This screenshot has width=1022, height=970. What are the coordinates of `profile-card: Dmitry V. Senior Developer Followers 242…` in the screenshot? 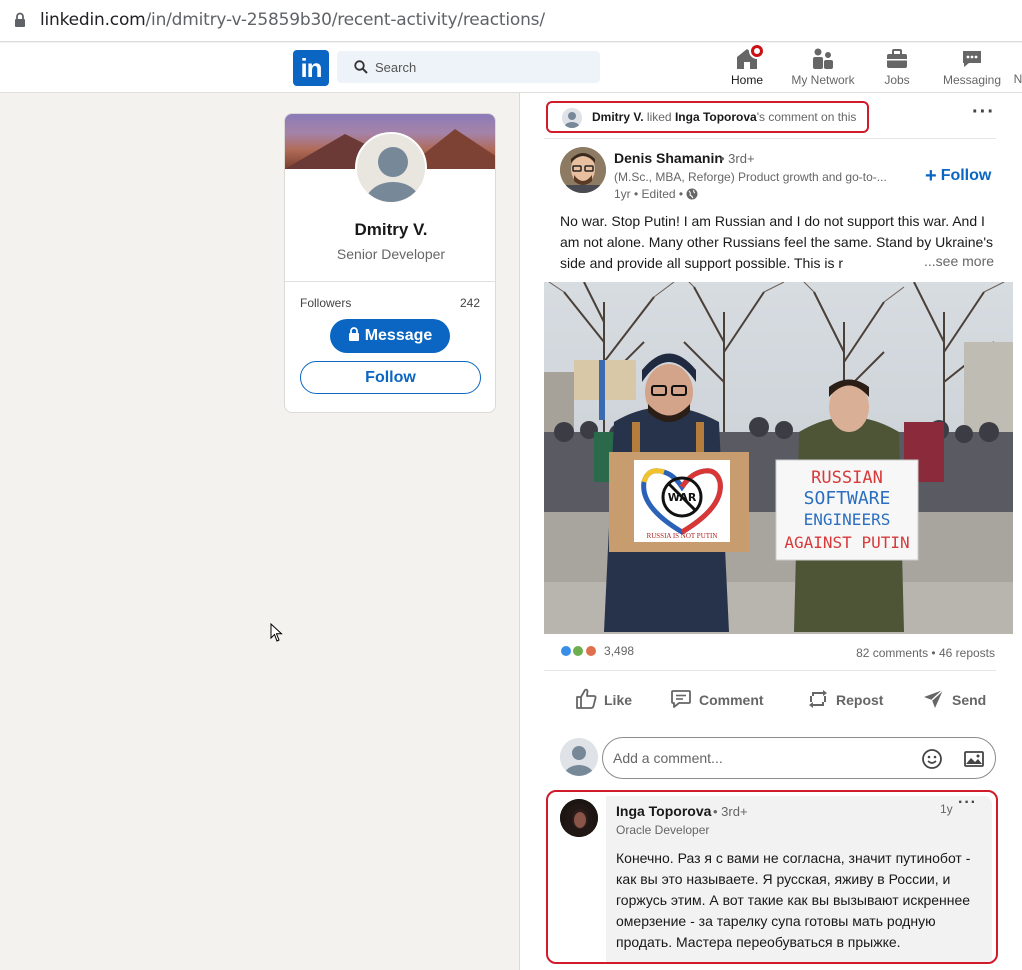 It's located at (390, 263).